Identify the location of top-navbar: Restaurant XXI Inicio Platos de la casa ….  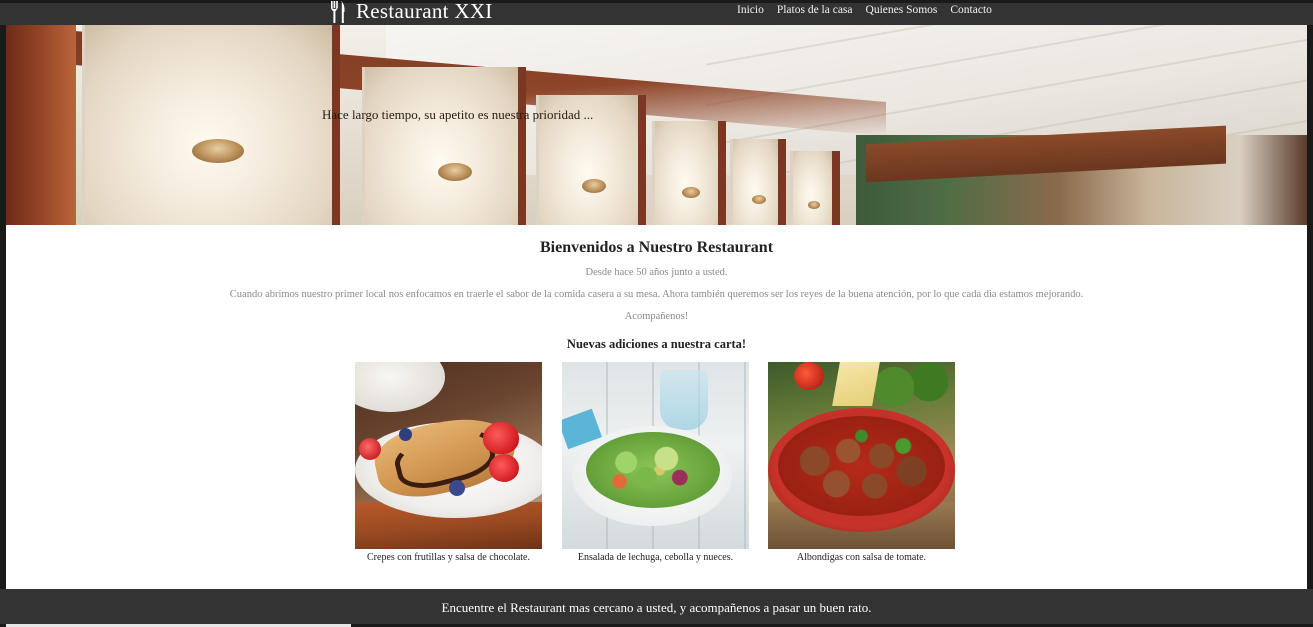
(656, 12).